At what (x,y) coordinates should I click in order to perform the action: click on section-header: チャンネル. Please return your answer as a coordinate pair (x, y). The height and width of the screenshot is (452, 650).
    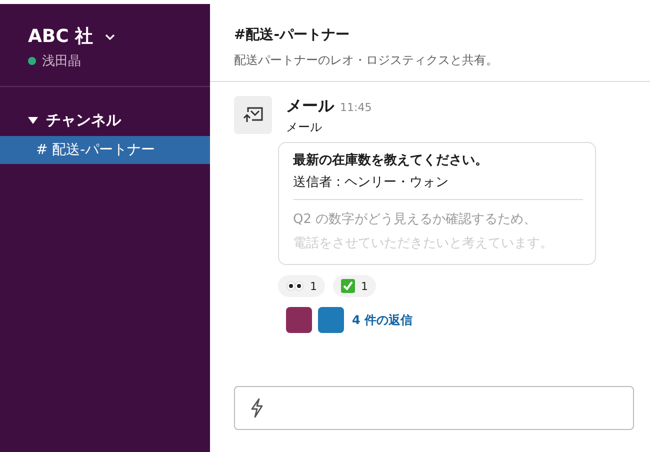
    Looking at the image, I should click on (74, 120).